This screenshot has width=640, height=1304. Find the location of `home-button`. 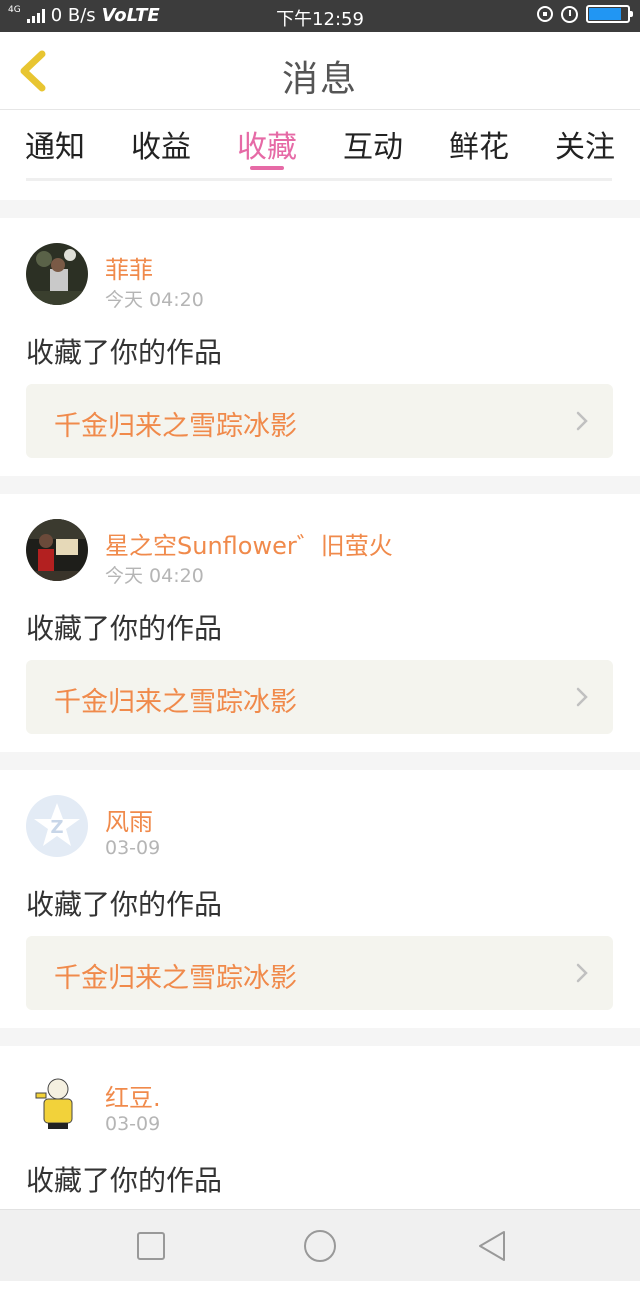

home-button is located at coordinates (320, 1246).